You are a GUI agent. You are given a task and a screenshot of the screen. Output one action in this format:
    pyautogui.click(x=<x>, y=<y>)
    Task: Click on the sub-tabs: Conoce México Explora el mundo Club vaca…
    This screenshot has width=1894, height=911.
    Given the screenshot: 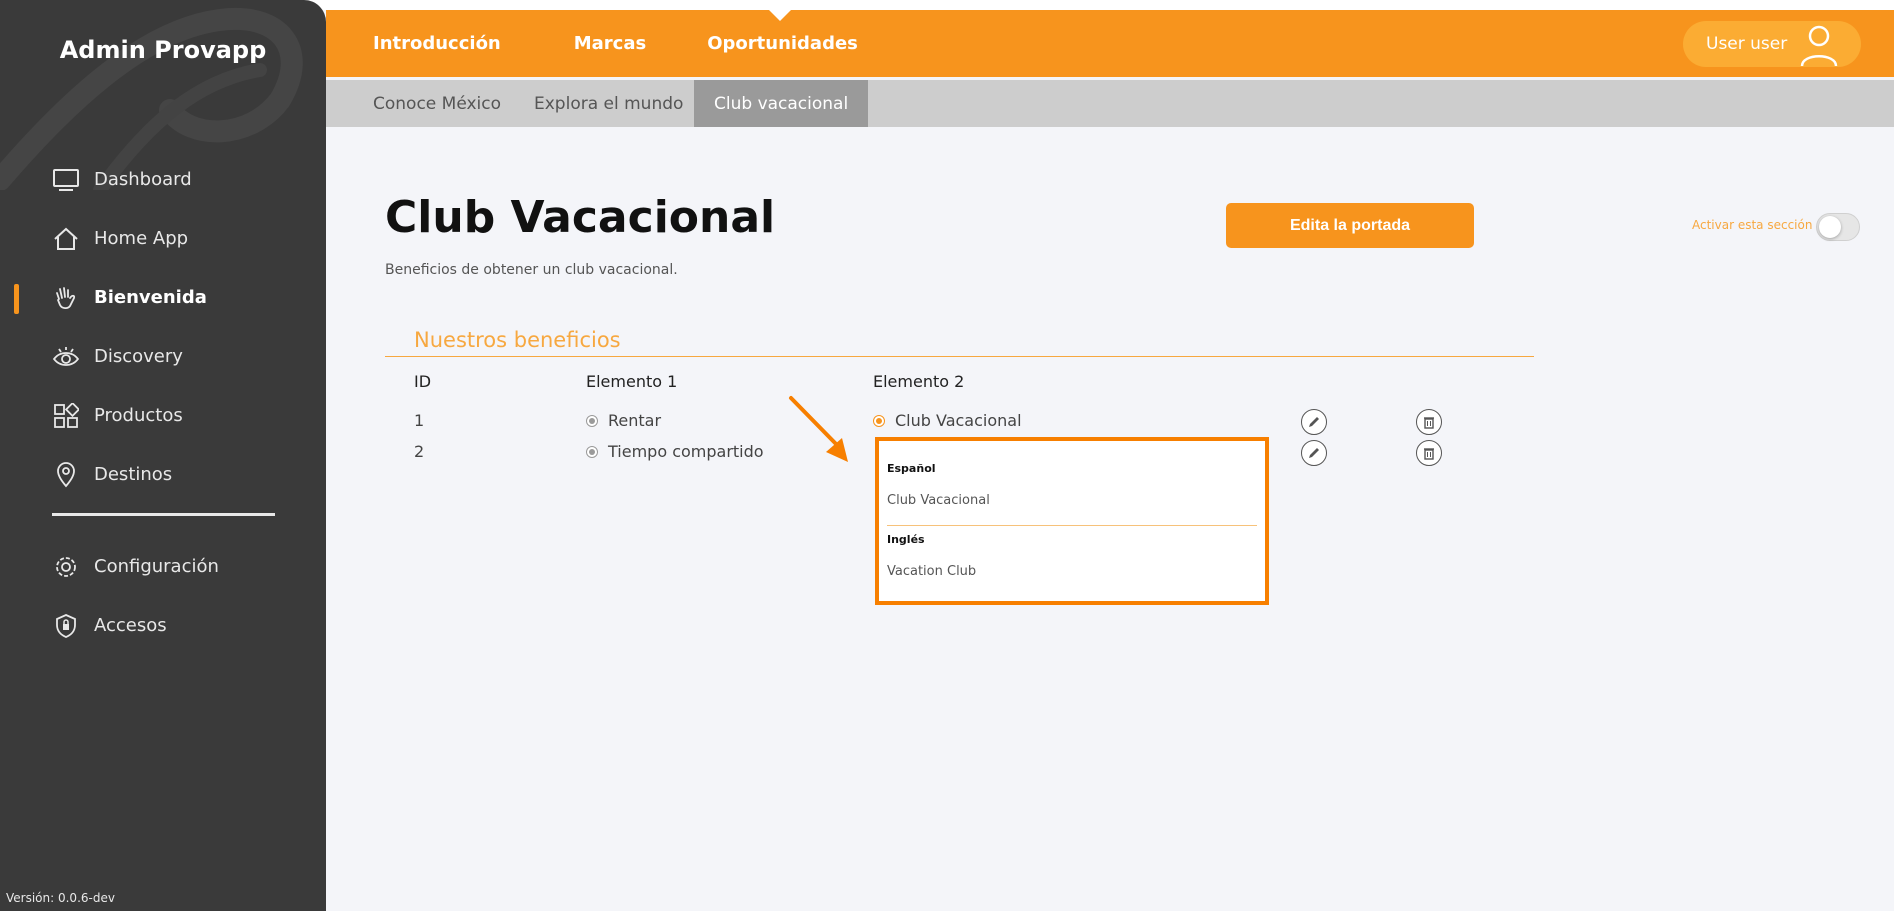 What is the action you would take?
    pyautogui.click(x=1110, y=103)
    